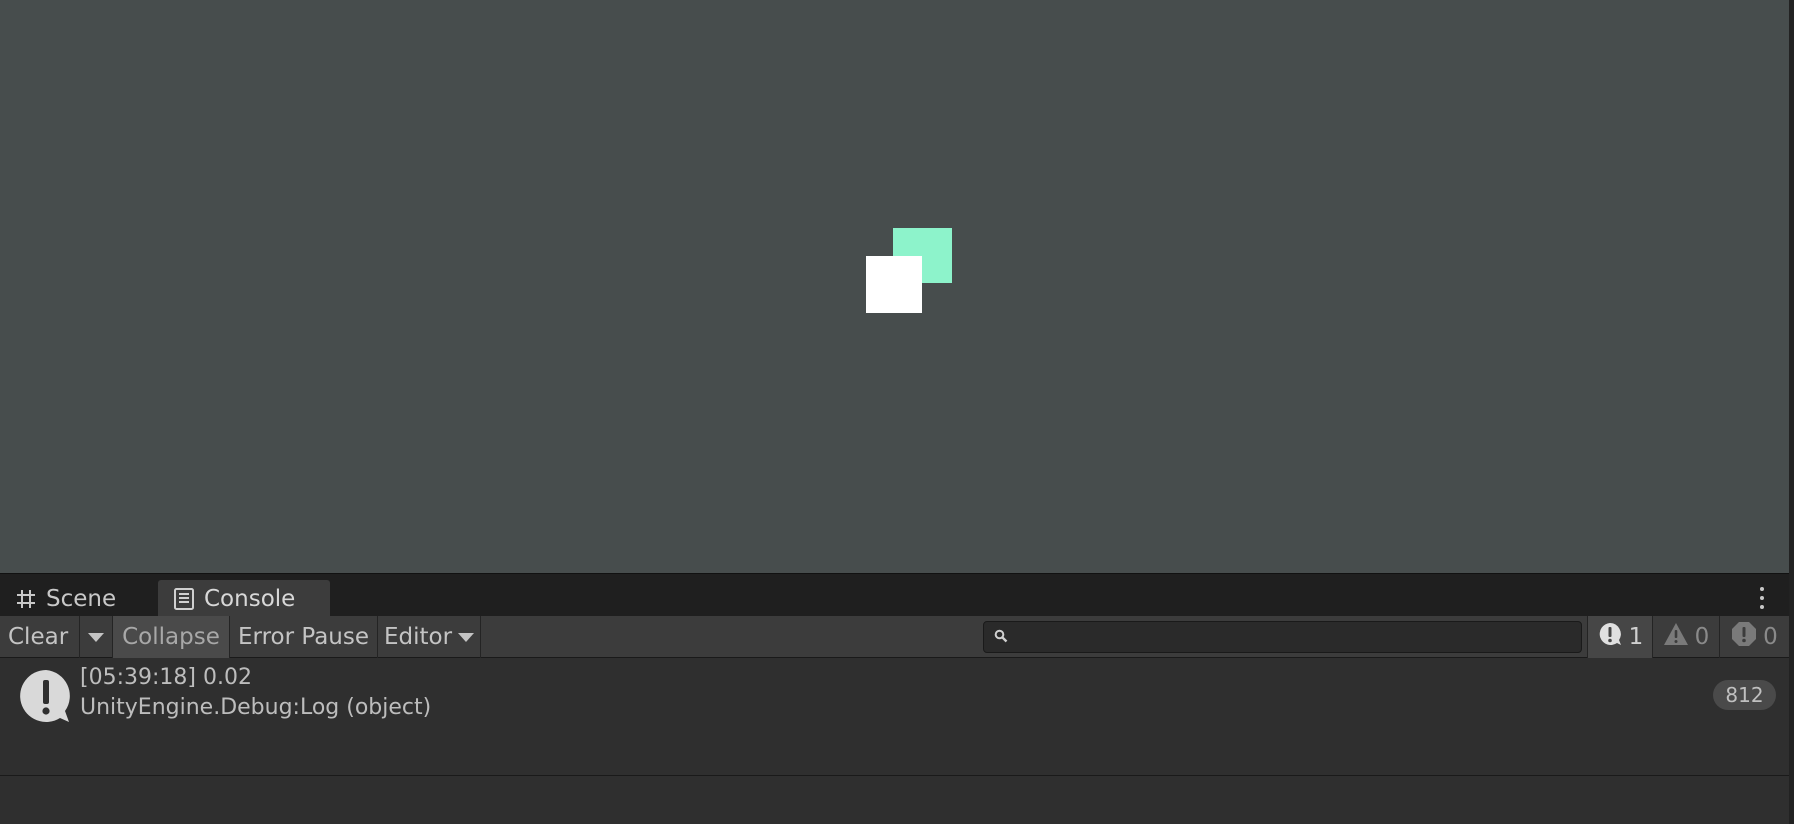 The width and height of the screenshot is (1794, 824). What do you see at coordinates (26, 599) in the screenshot?
I see `grid-icon` at bounding box center [26, 599].